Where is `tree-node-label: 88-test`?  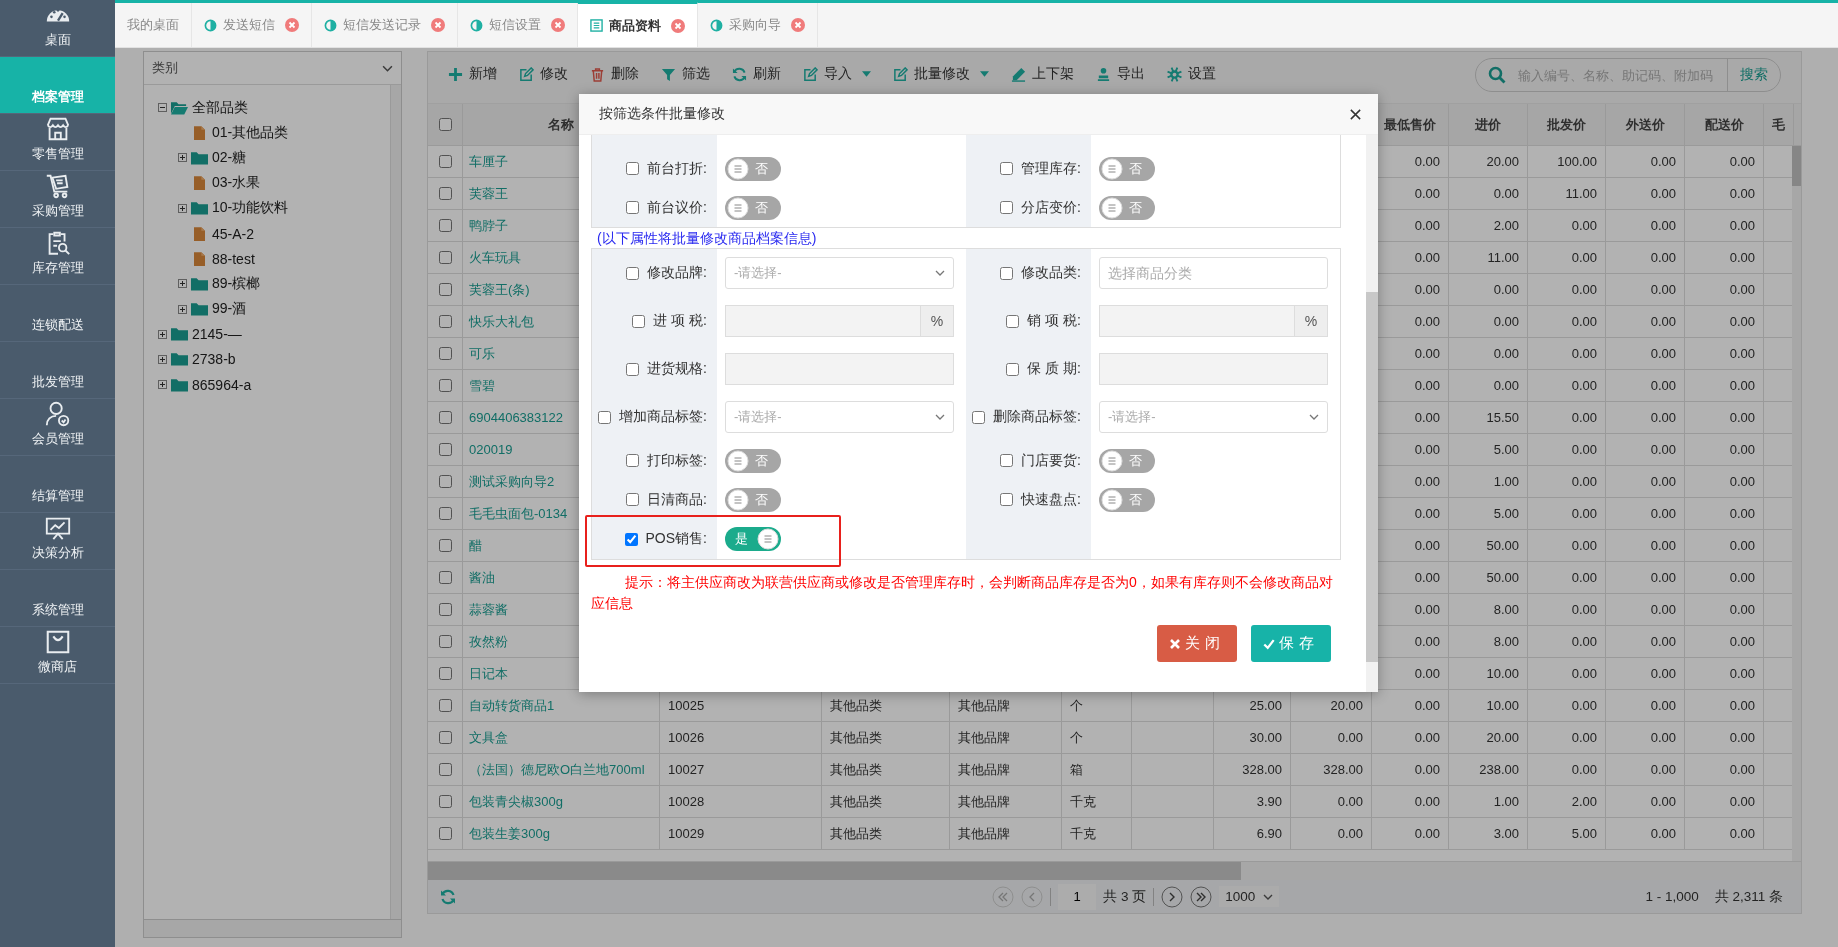 tree-node-label: 88-test is located at coordinates (233, 258).